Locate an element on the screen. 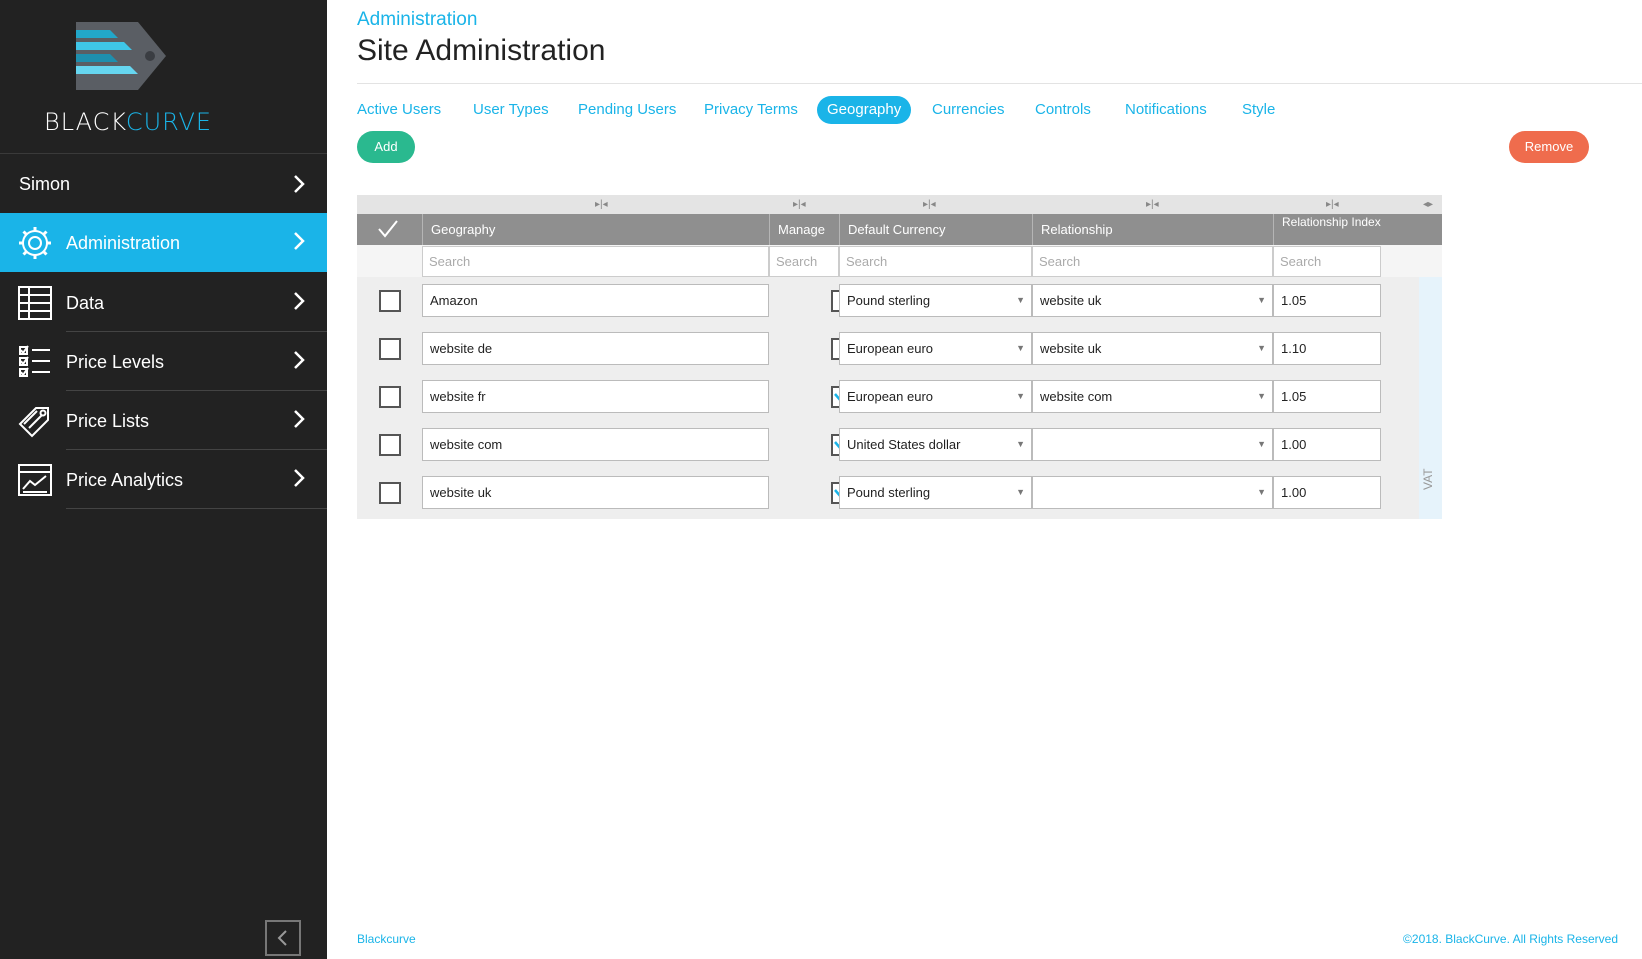 This screenshot has height=959, width=1642. table-row: Amazon Pound sterling ▼ website uk ▼ 1.05 is located at coordinates (888, 301).